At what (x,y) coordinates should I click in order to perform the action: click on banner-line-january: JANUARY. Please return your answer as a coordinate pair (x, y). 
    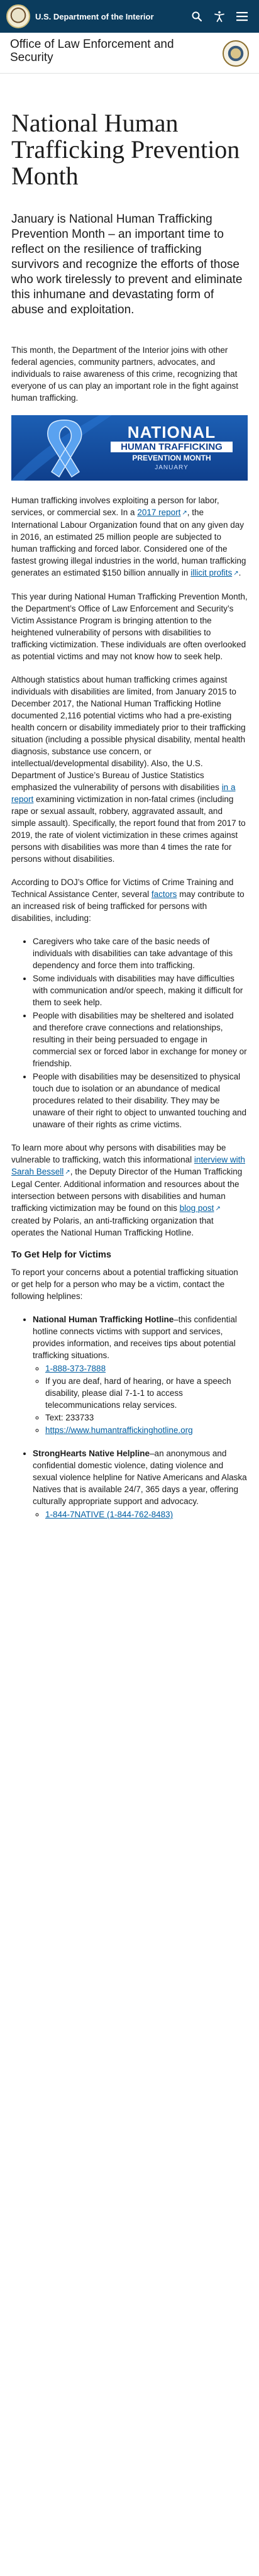
    Looking at the image, I should click on (172, 467).